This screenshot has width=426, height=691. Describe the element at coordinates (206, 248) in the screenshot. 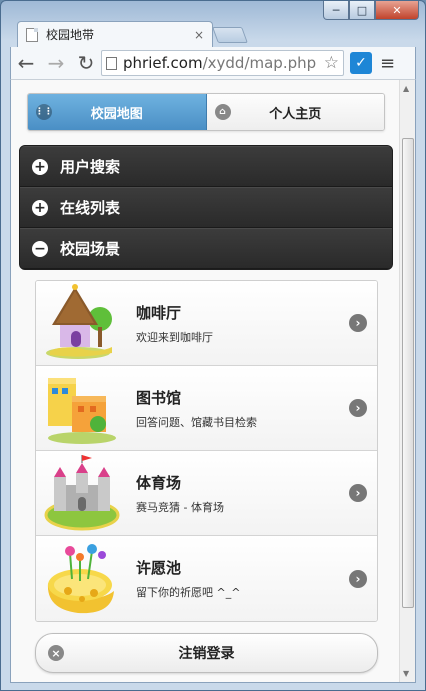

I see `accordion-campus-scenes: − 校园场景` at that location.